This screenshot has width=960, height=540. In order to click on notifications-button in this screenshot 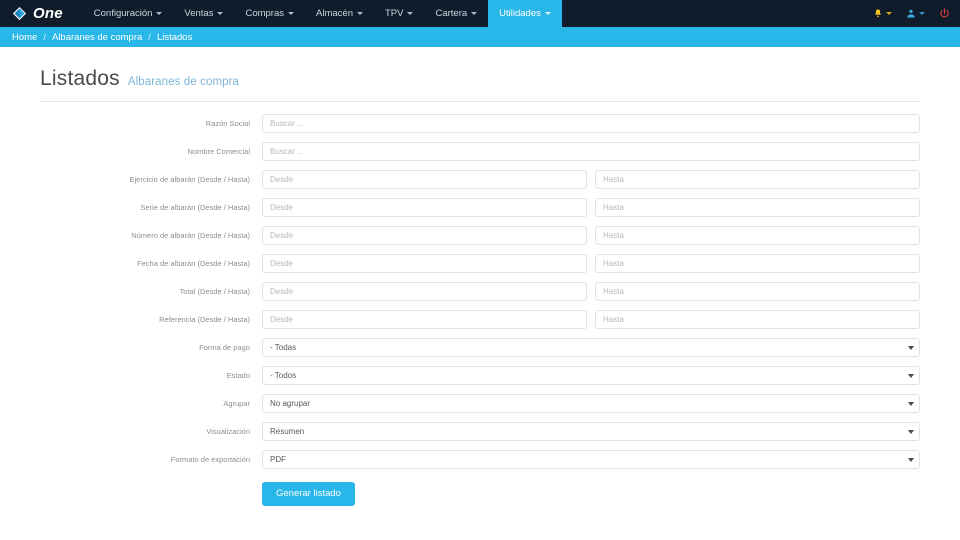, I will do `click(882, 13)`.